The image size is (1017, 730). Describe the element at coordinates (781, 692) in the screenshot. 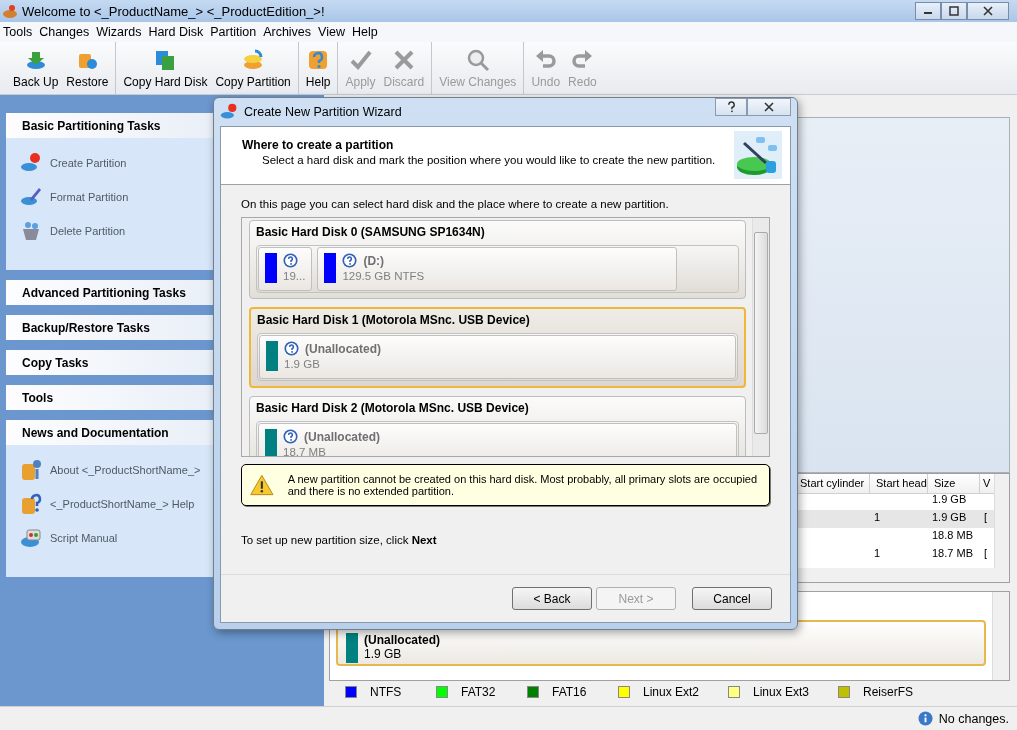

I see `legend-label: Linux Ext3` at that location.